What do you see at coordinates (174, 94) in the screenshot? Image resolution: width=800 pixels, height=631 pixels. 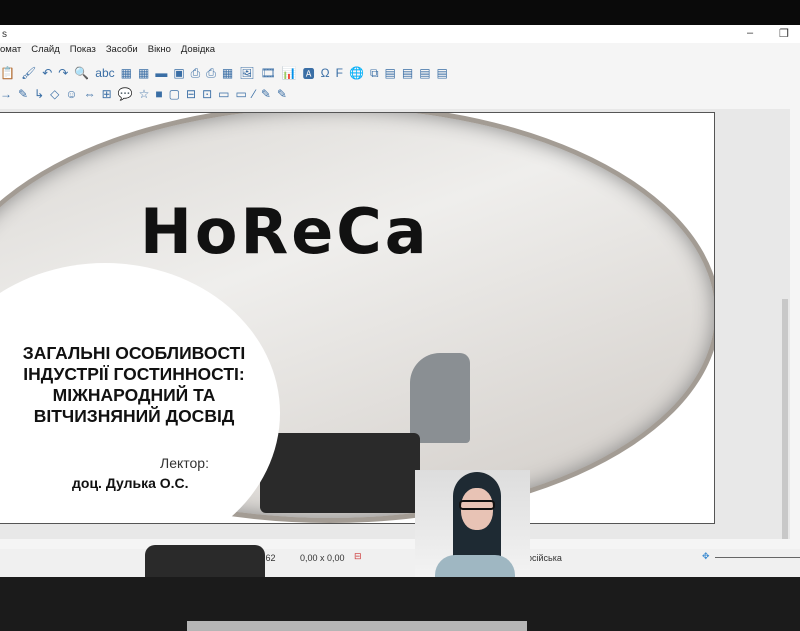 I see `toolbar-icon: ▢` at bounding box center [174, 94].